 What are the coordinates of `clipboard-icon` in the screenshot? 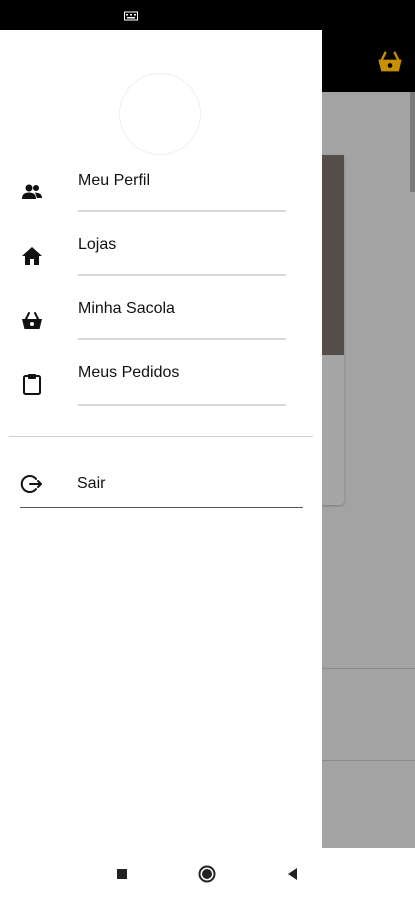 It's located at (32, 384).